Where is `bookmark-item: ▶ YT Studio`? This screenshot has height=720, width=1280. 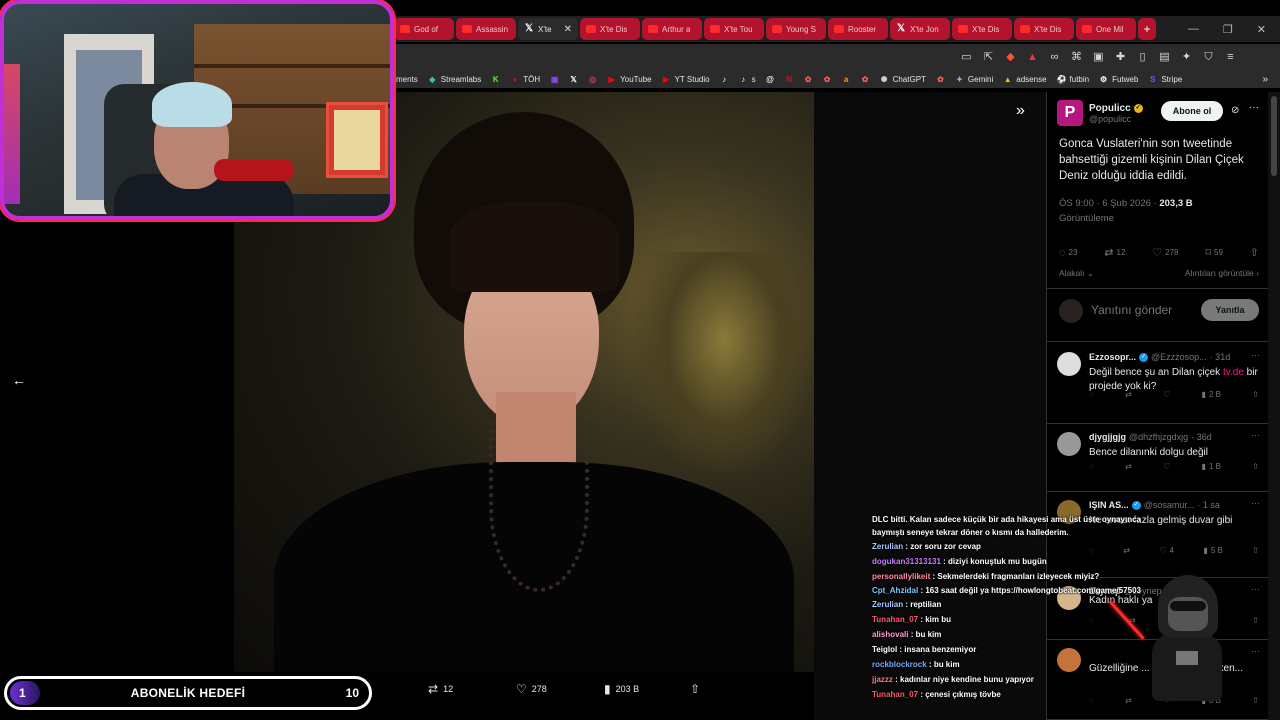
bookmark-item: ▶ YT Studio is located at coordinates (686, 79).